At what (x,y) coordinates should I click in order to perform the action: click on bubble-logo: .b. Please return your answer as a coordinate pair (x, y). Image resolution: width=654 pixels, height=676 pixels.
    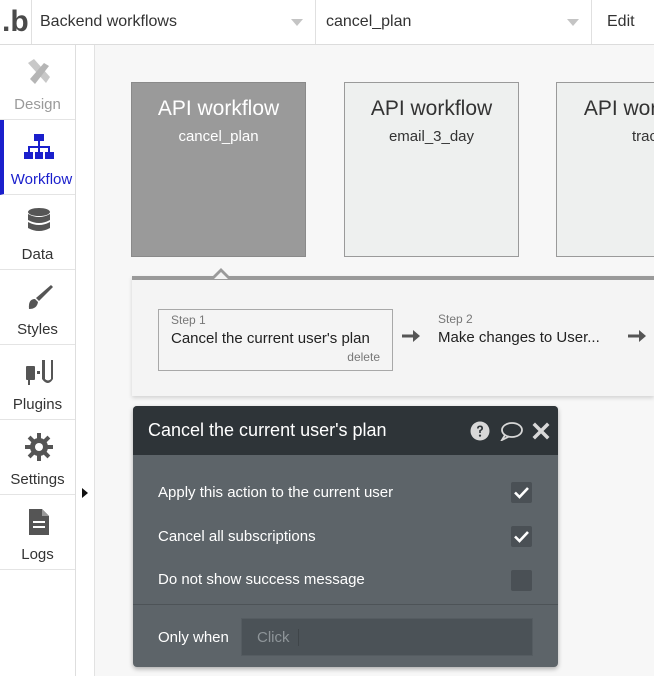
    Looking at the image, I should click on (17, 22).